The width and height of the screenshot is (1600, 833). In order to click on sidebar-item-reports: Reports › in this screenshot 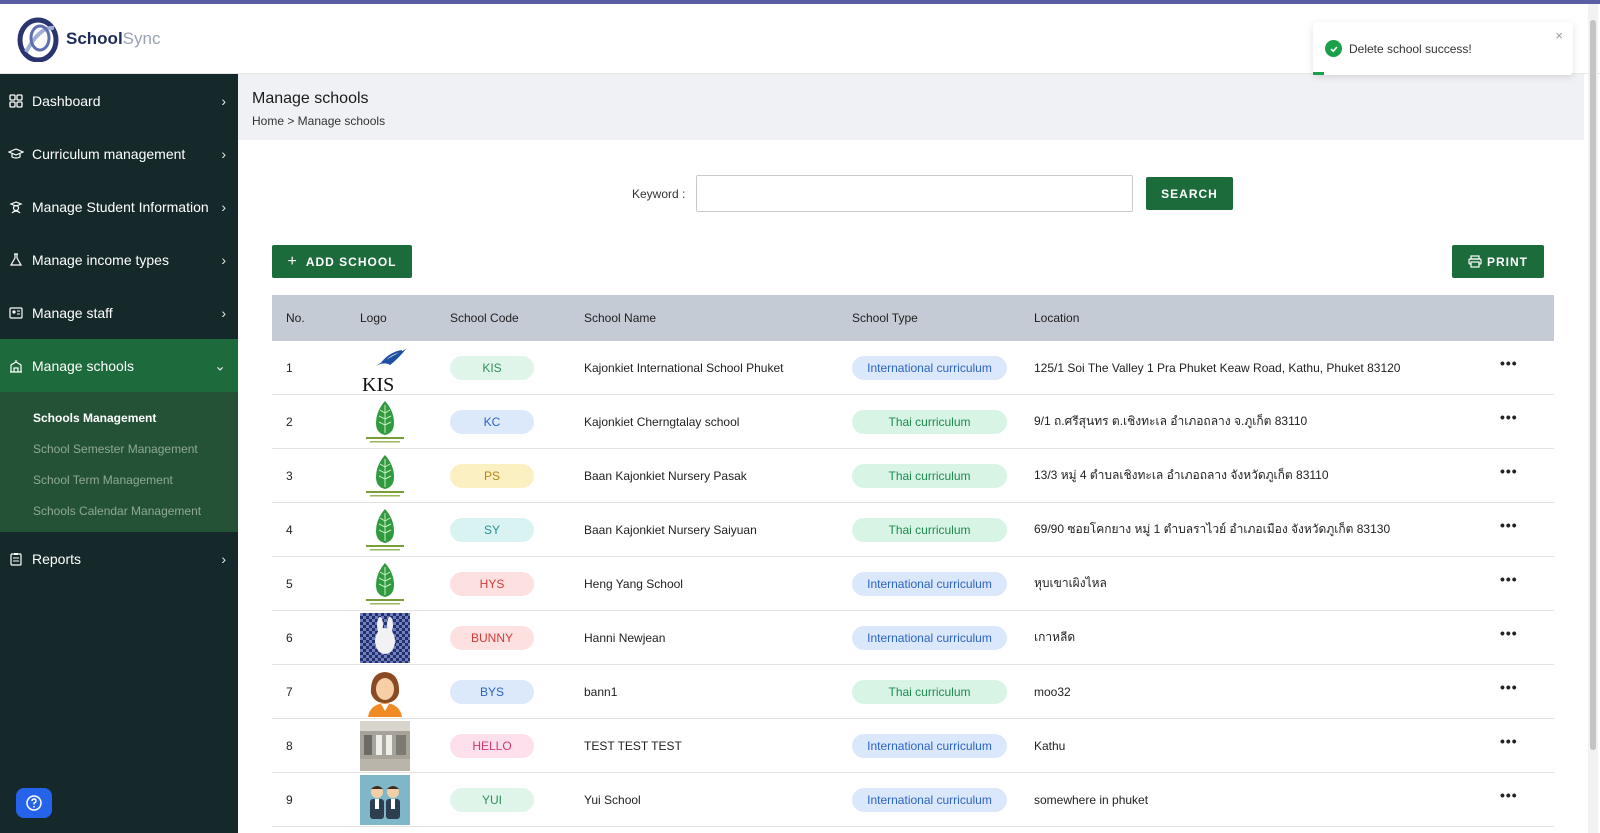, I will do `click(119, 558)`.